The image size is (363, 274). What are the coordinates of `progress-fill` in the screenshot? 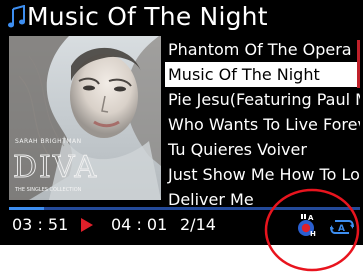 It's located at (27, 208).